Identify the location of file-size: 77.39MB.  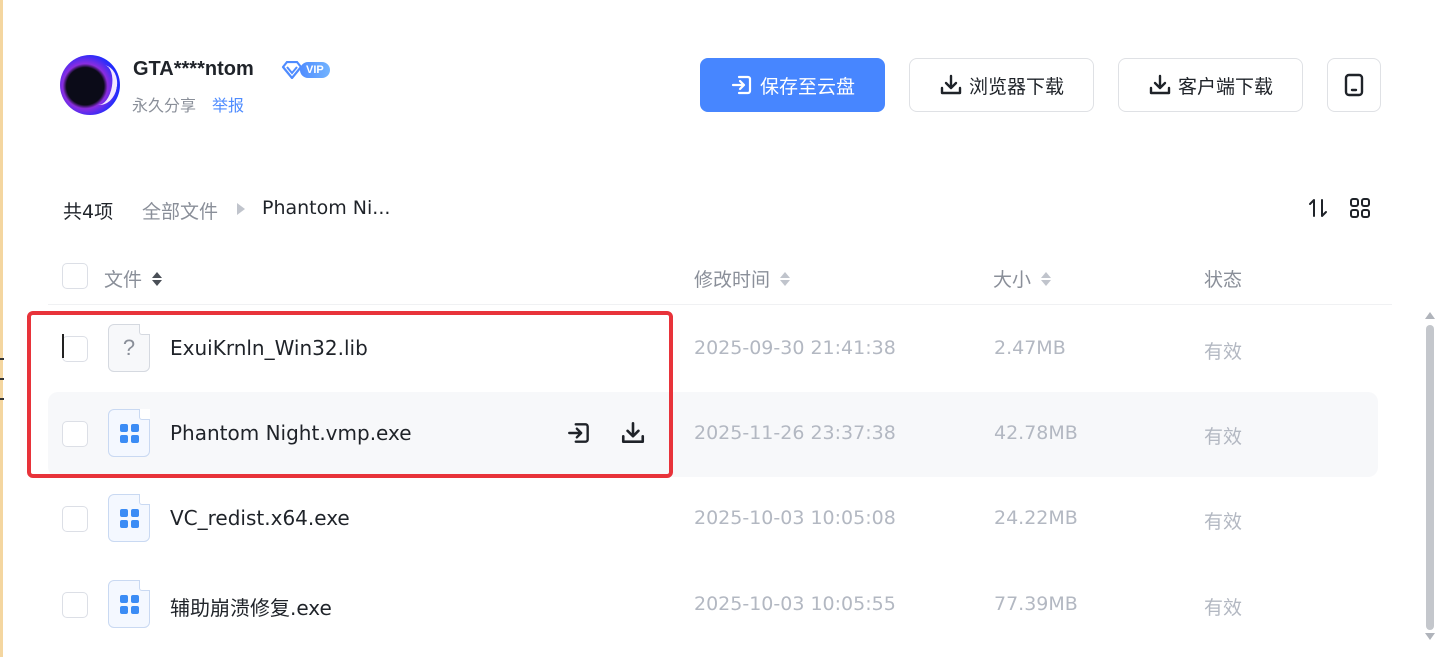
(1036, 604).